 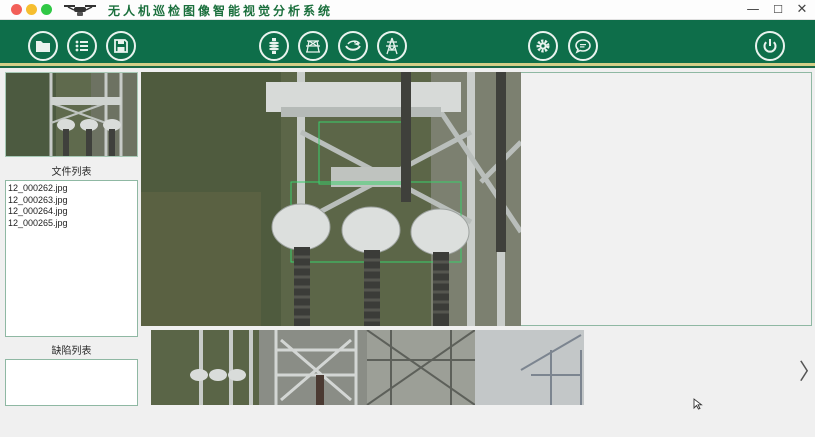 What do you see at coordinates (802, 10) in the screenshot?
I see `close-button: ✕` at bounding box center [802, 10].